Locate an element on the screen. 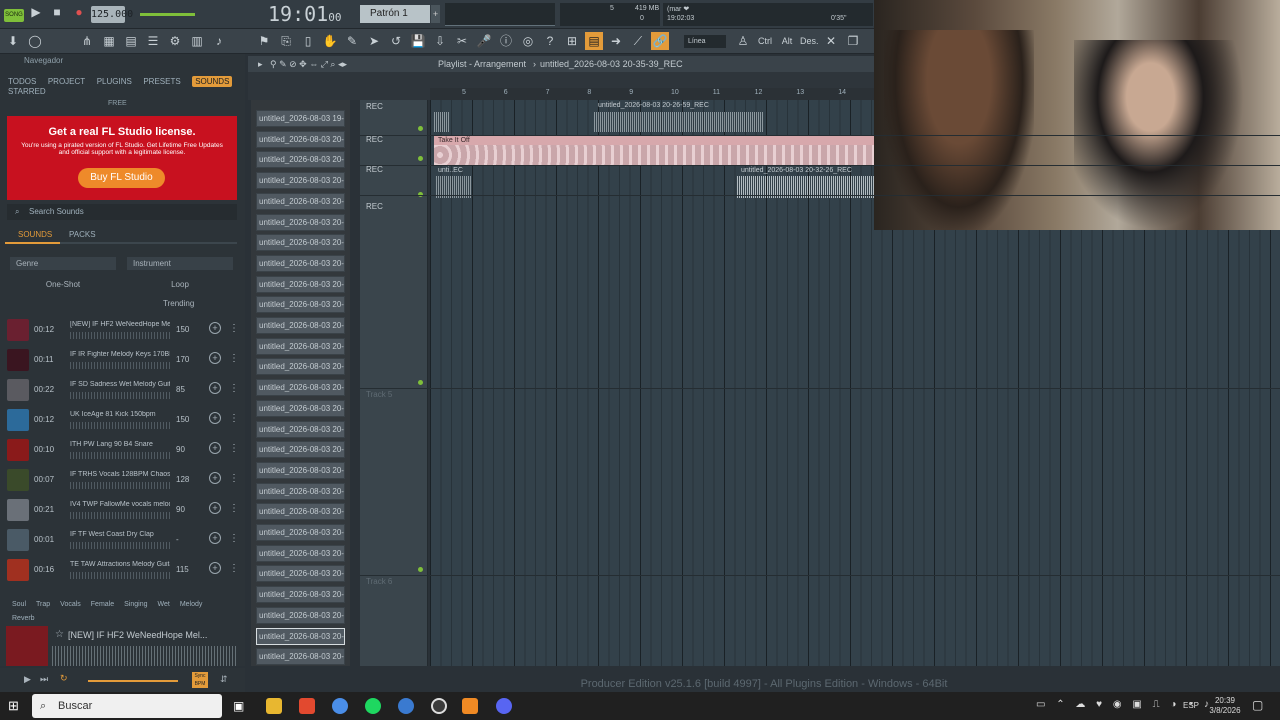 The width and height of the screenshot is (1280, 720). tab-presets: PRESETS is located at coordinates (161, 81).